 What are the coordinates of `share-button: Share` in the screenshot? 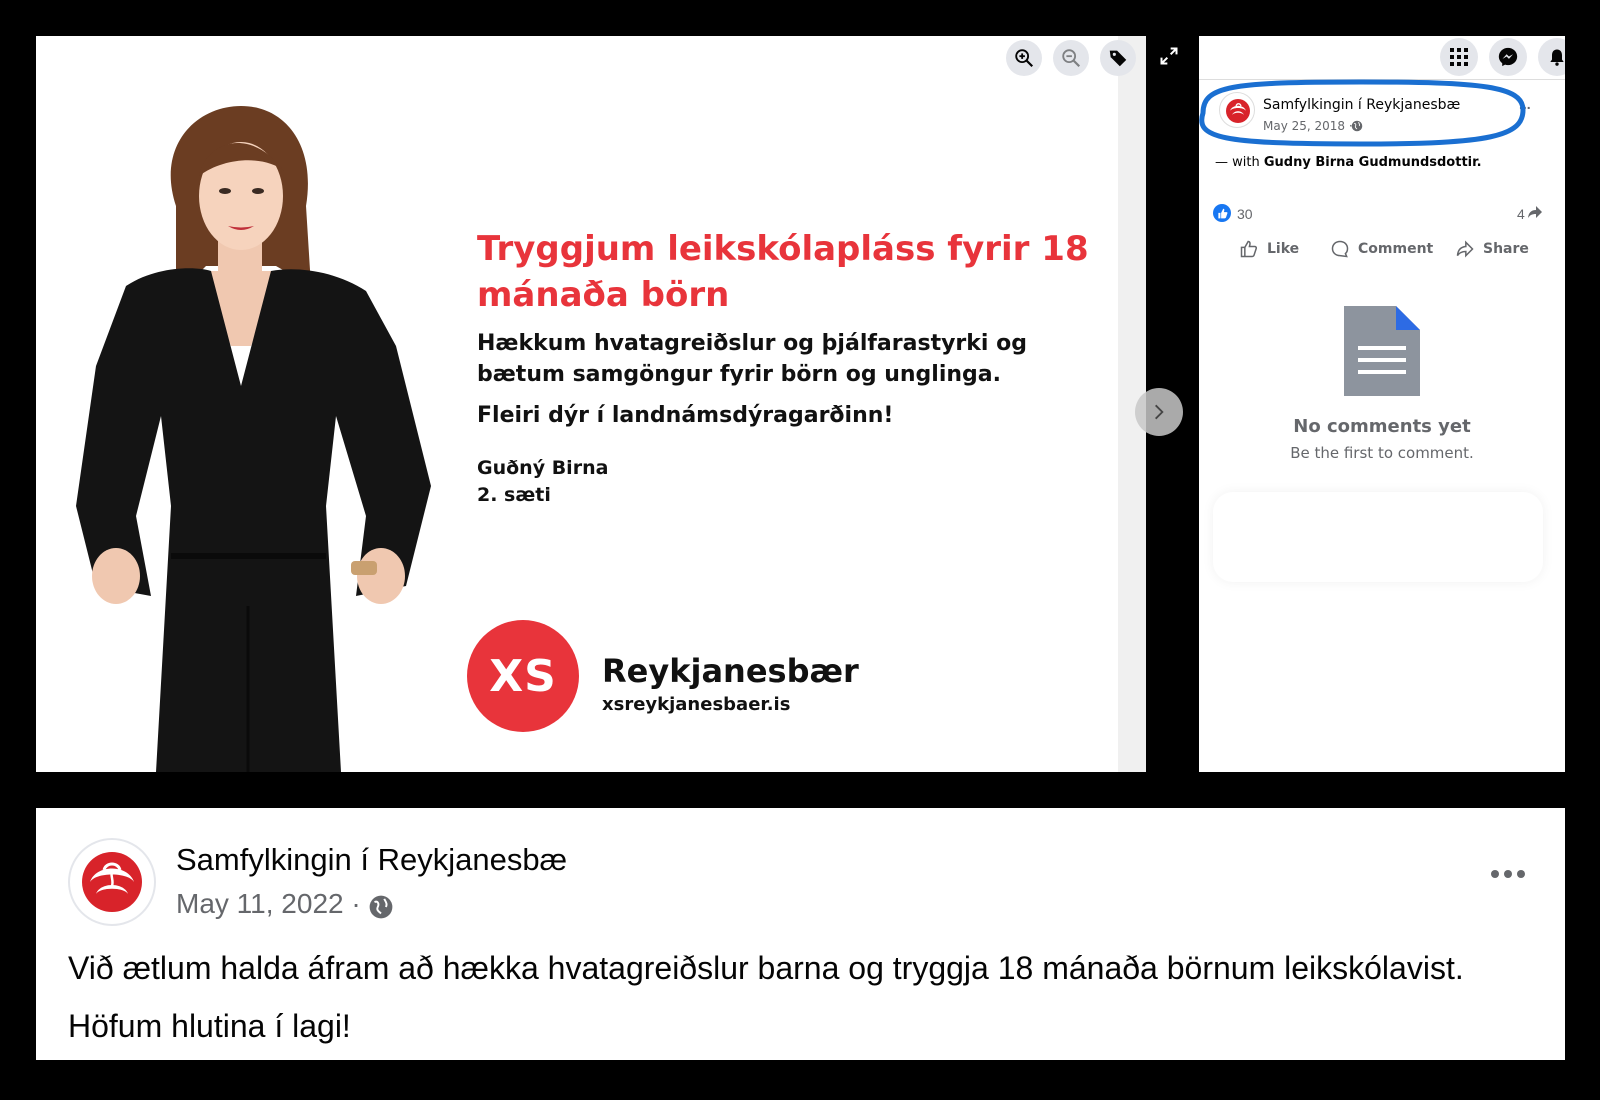 It's located at (1492, 249).